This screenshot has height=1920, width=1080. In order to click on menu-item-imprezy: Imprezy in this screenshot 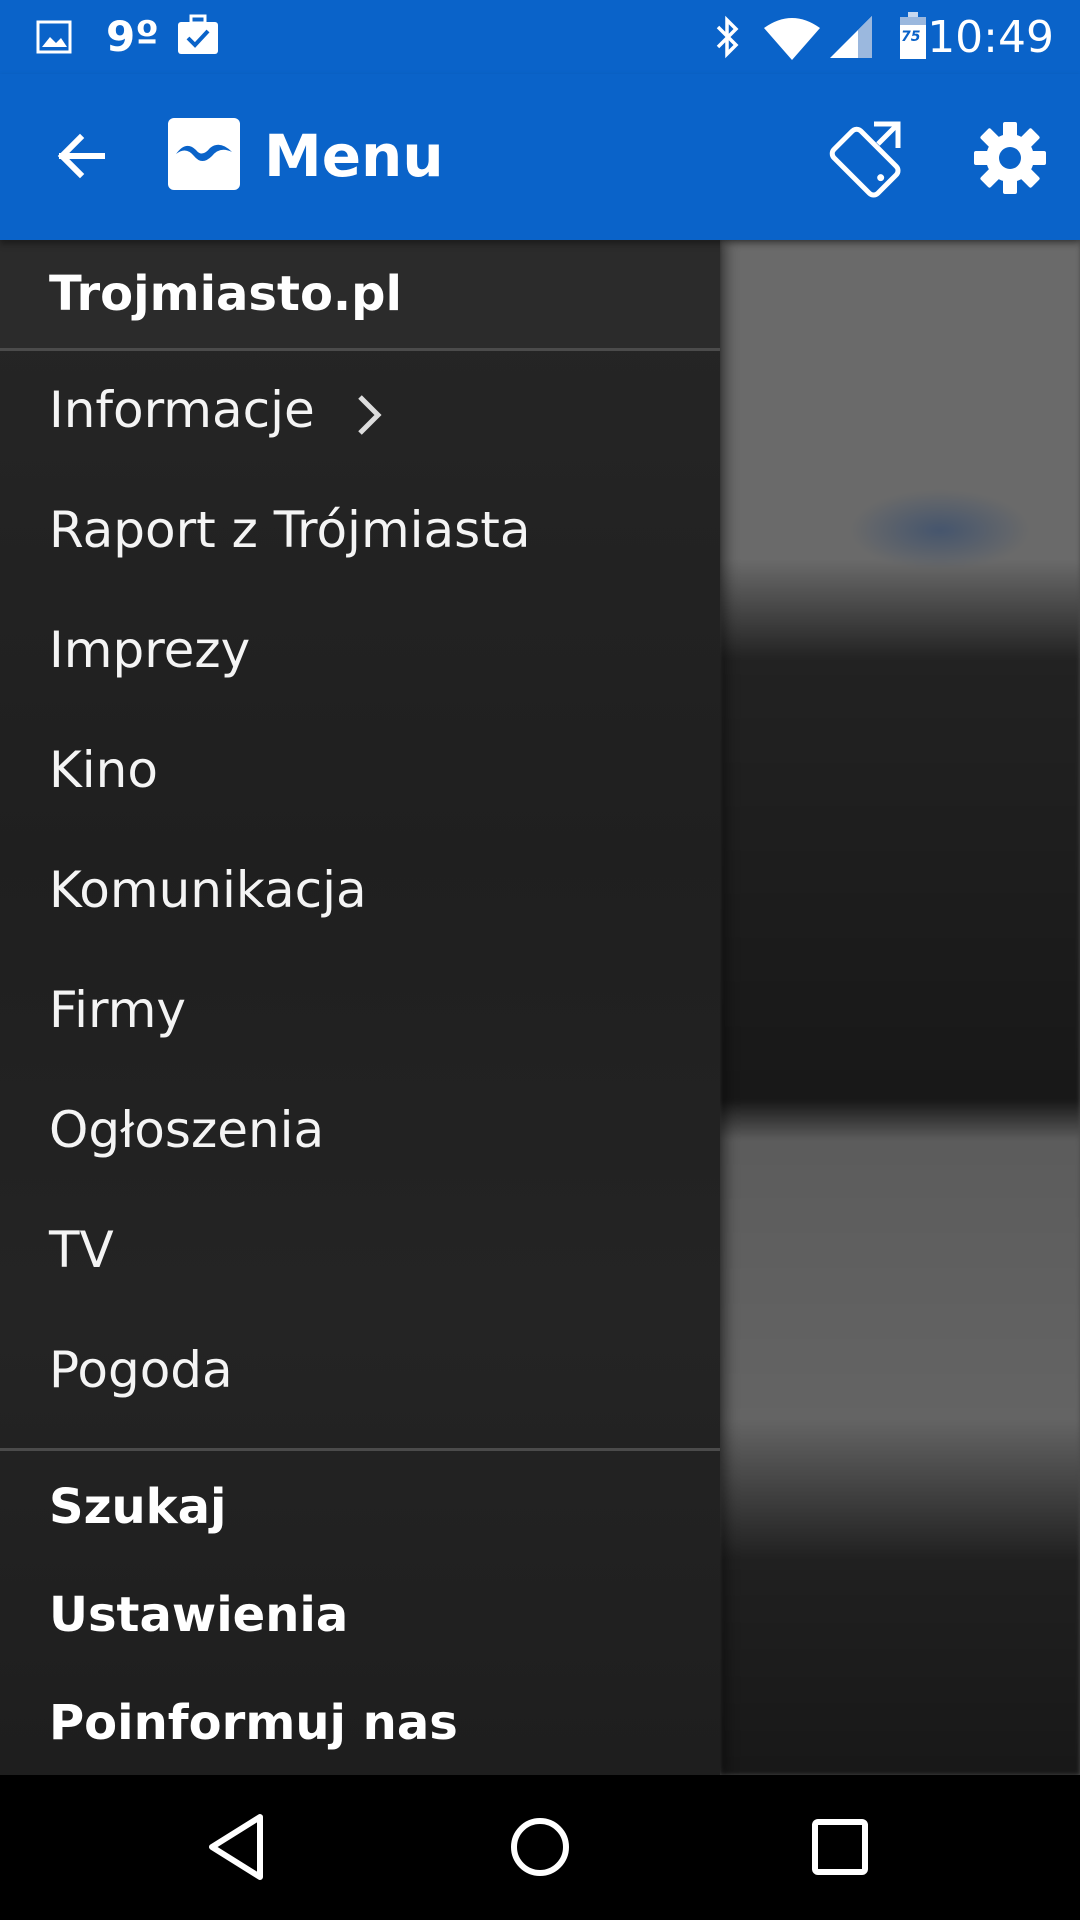, I will do `click(360, 651)`.